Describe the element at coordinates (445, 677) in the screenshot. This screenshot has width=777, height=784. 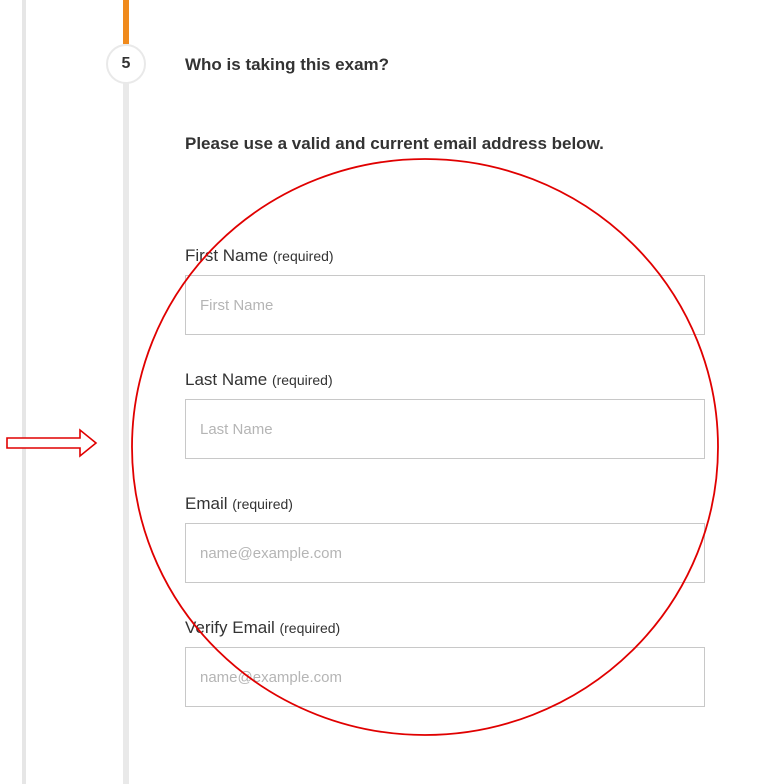
I see `verify-email-input` at that location.